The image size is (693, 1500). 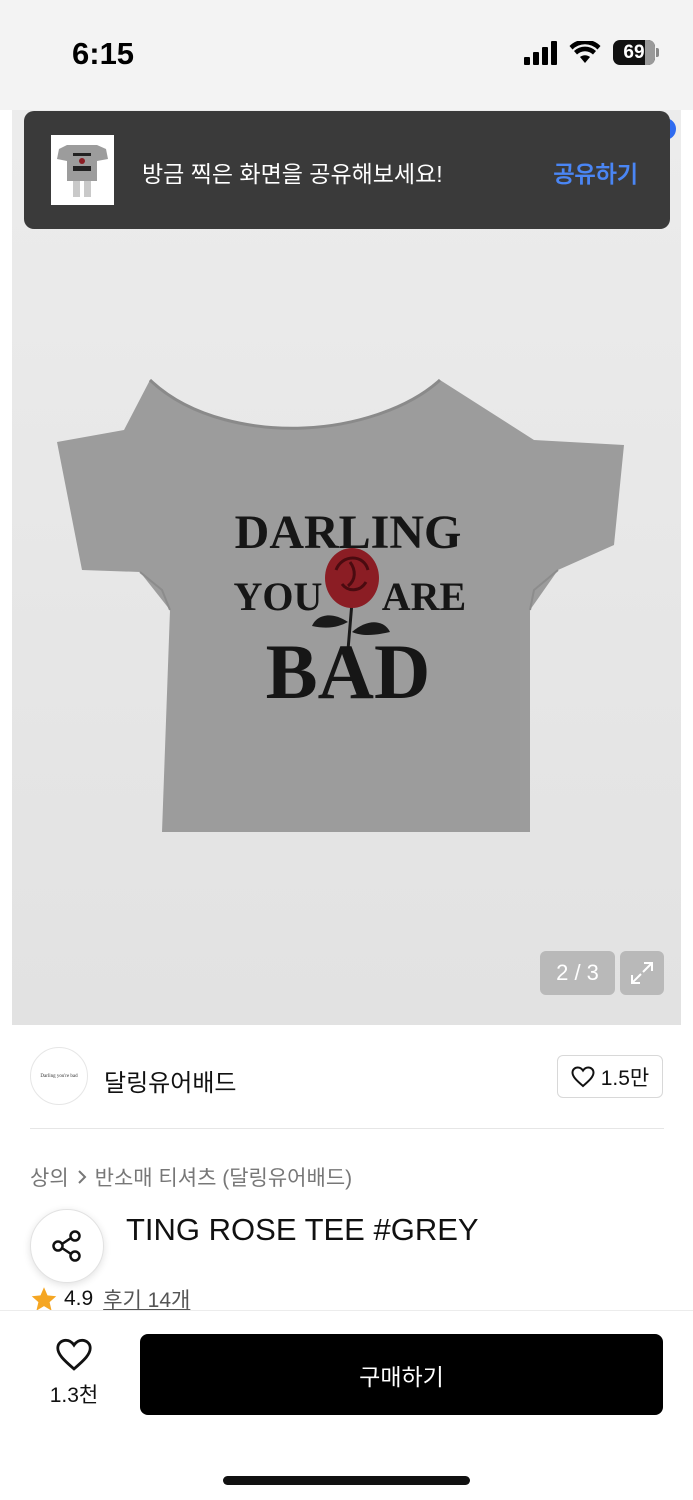 I want to click on divider, so click(x=347, y=1128).